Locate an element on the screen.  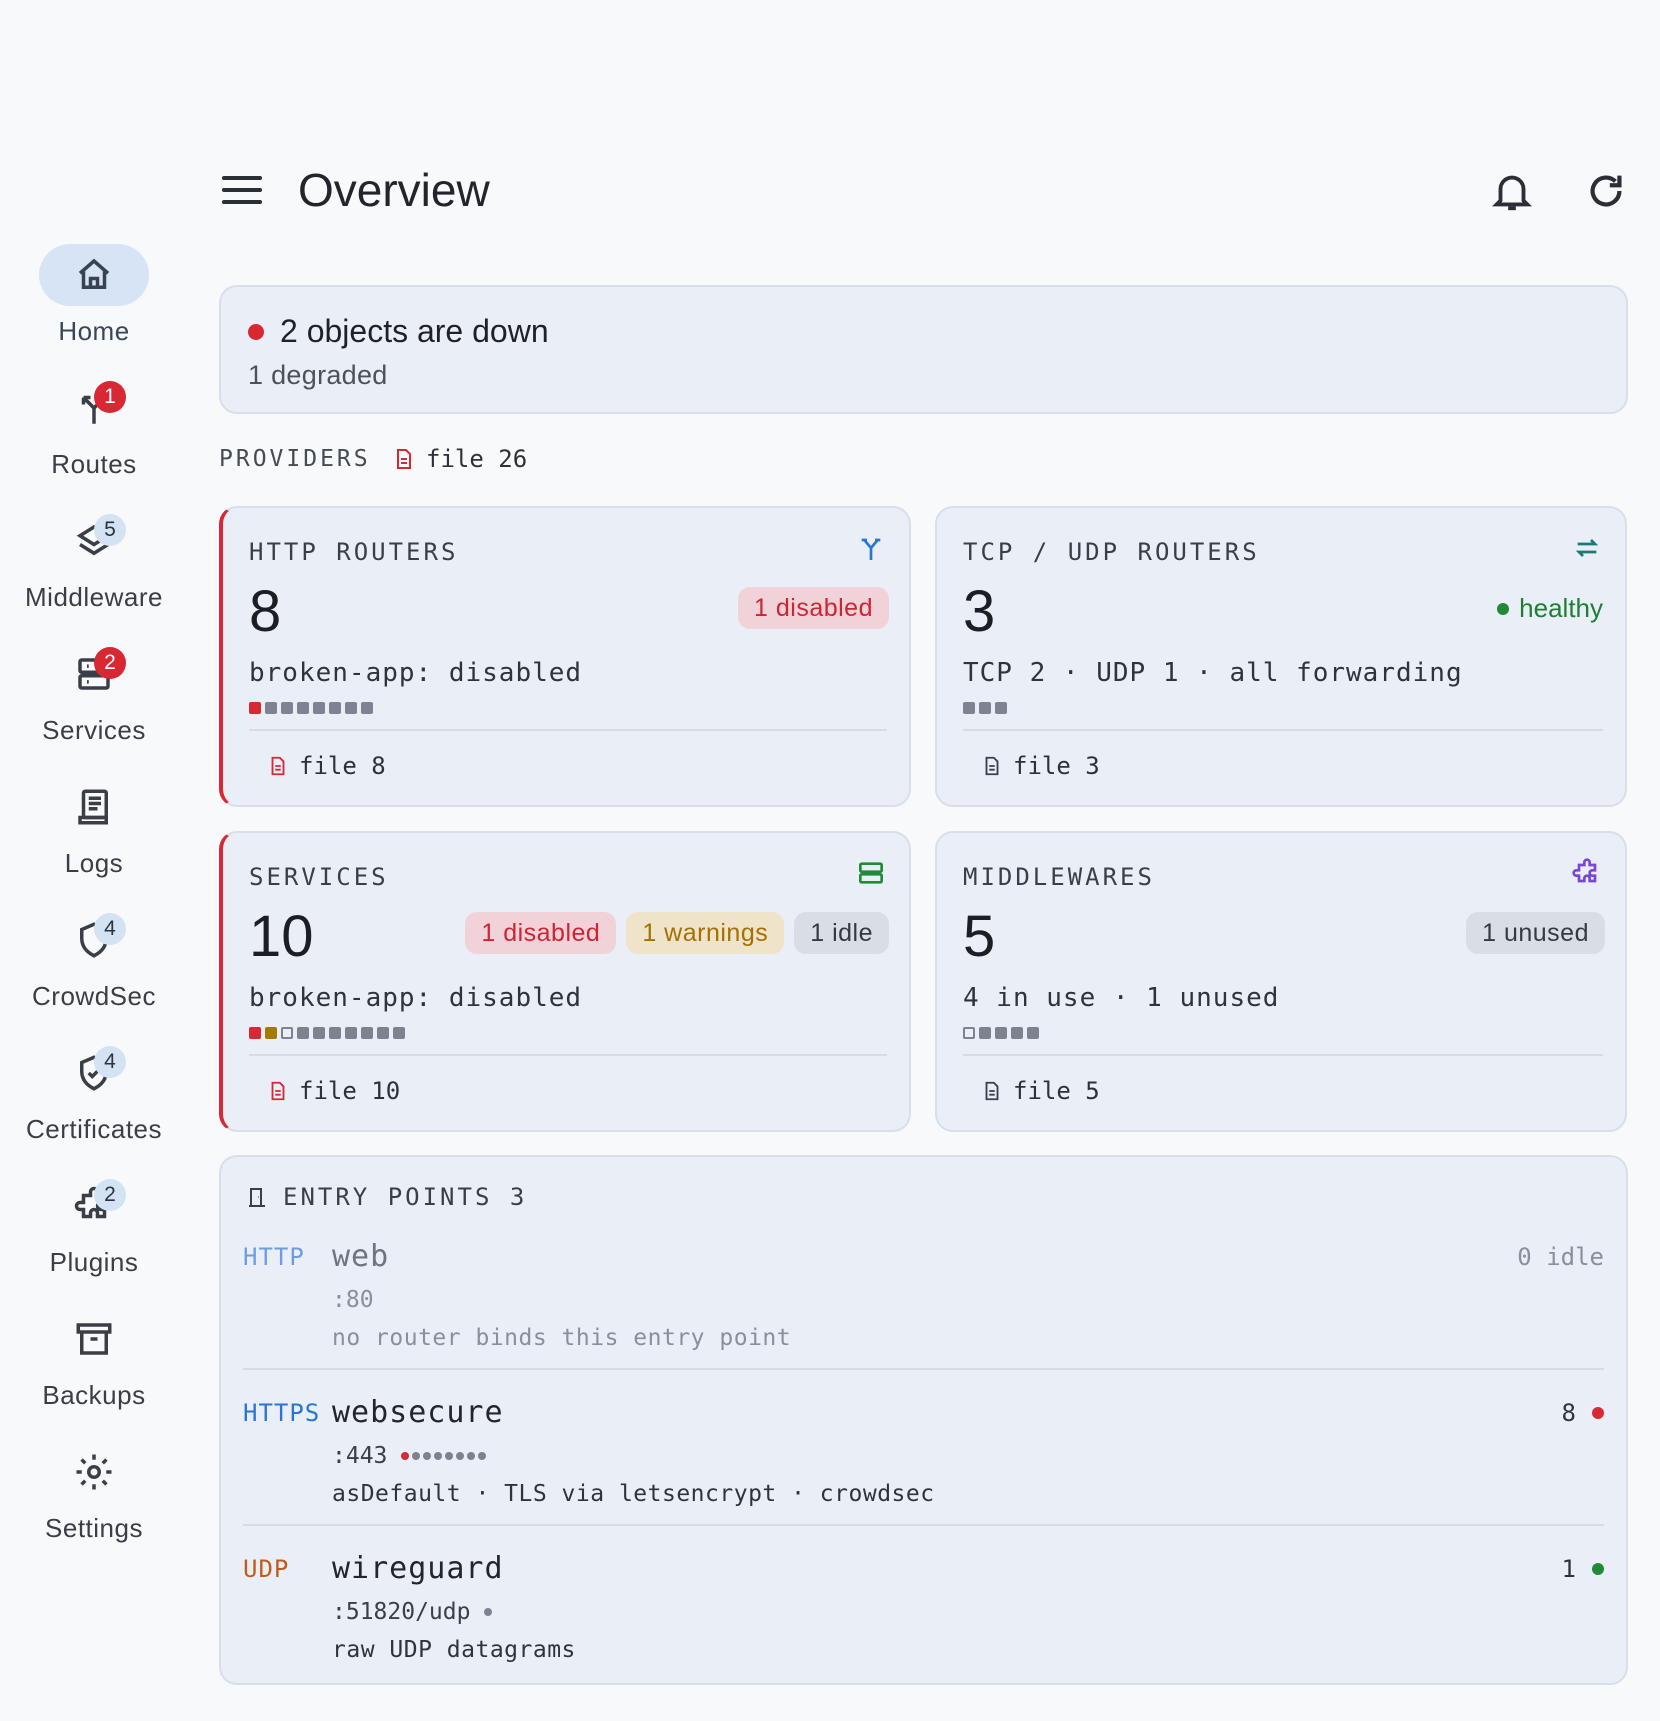
router-dots is located at coordinates (444, 1456).